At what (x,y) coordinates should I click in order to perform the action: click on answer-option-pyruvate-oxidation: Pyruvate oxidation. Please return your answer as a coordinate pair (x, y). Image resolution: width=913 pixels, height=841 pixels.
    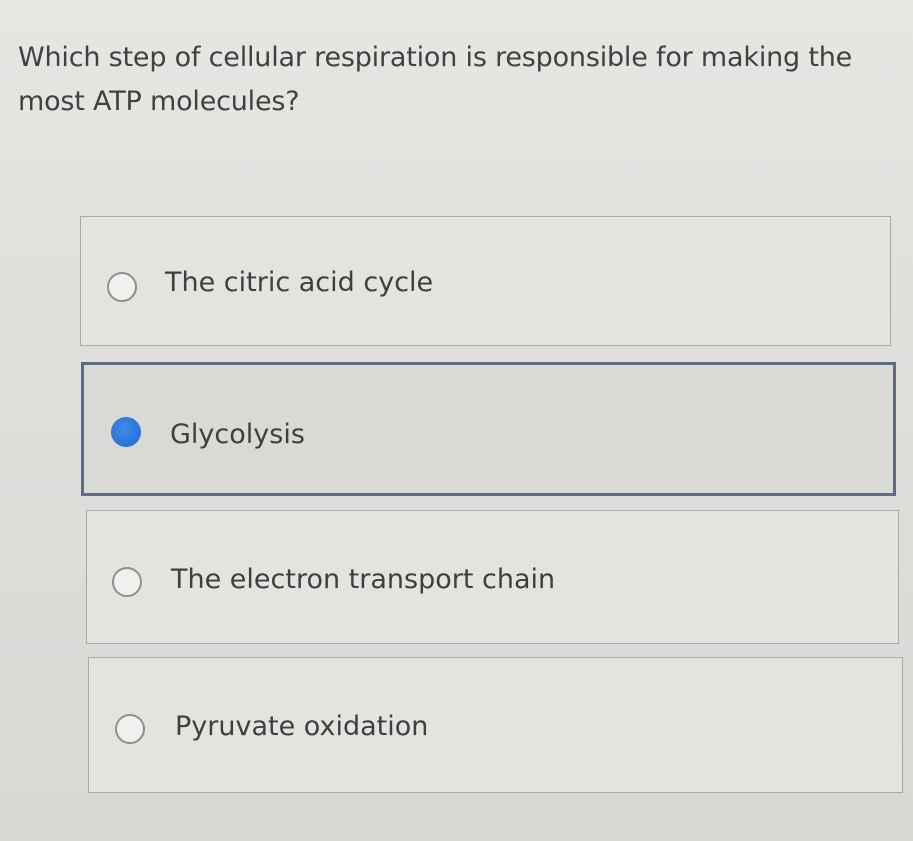
    Looking at the image, I should click on (495, 725).